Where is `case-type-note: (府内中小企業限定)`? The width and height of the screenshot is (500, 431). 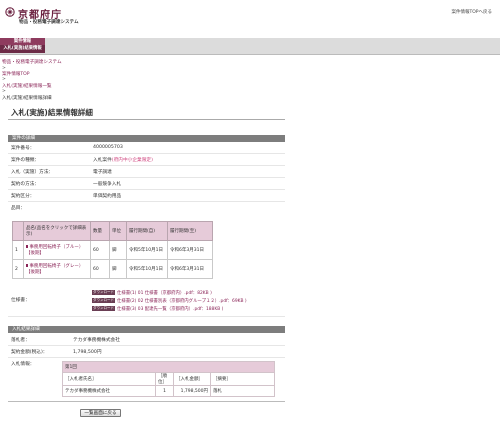
case-type-note: (府内中小企業限定) is located at coordinates (132, 160).